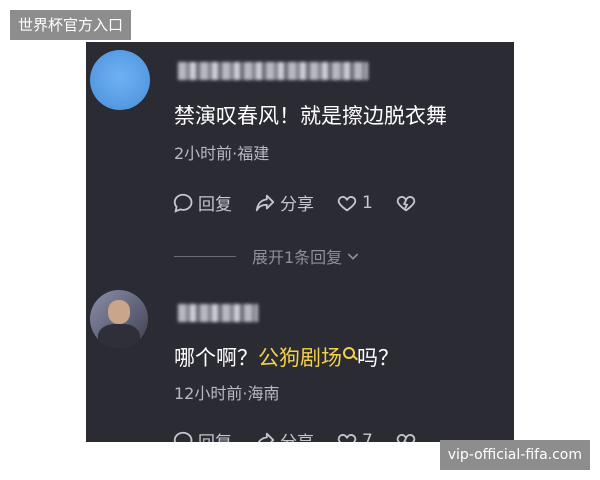 This screenshot has height=480, width=600. Describe the element at coordinates (71, 25) in the screenshot. I see `watermark-top: 世界杯官方入口` at that location.